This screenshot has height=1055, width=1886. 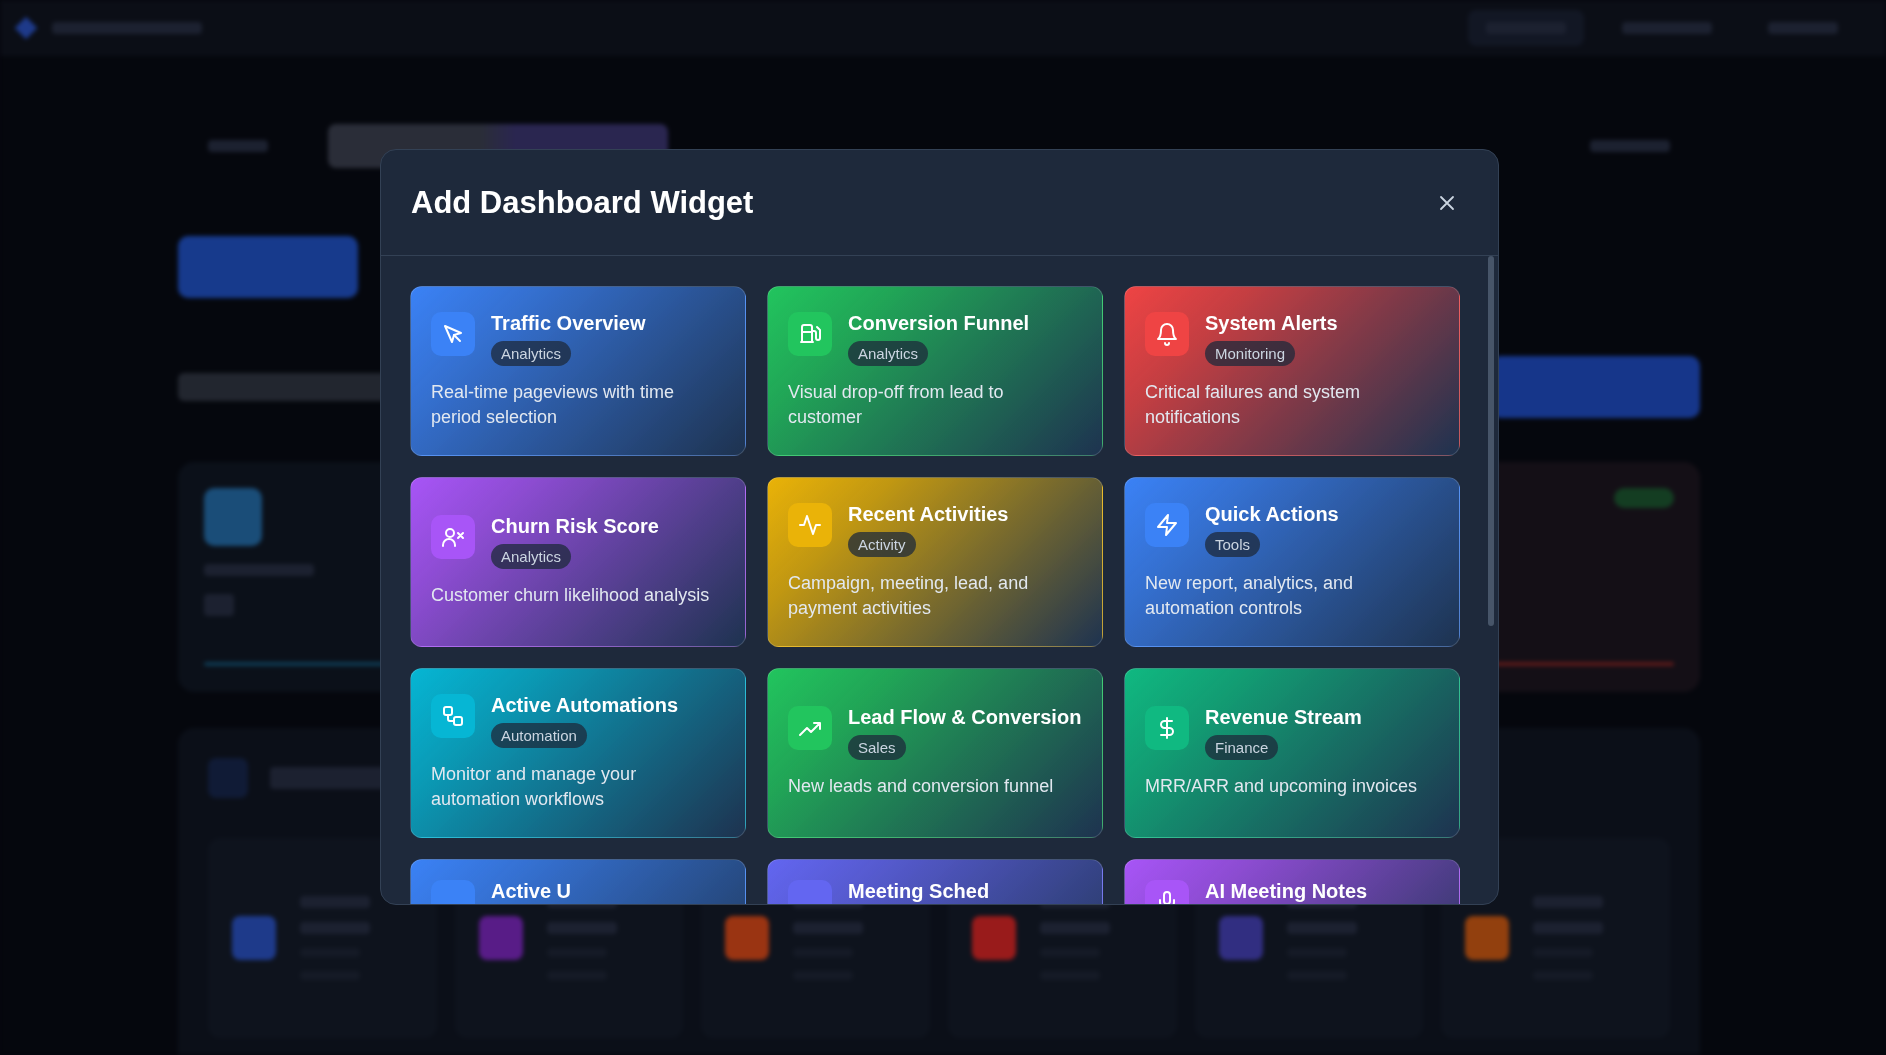 I want to click on category-tag: Activity, so click(x=882, y=544).